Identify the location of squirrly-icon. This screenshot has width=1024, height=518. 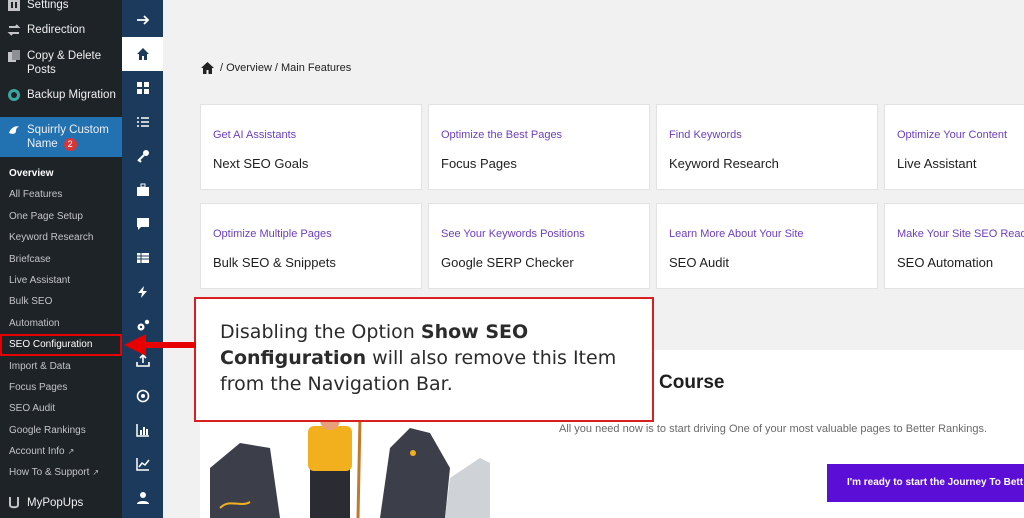
(14, 130).